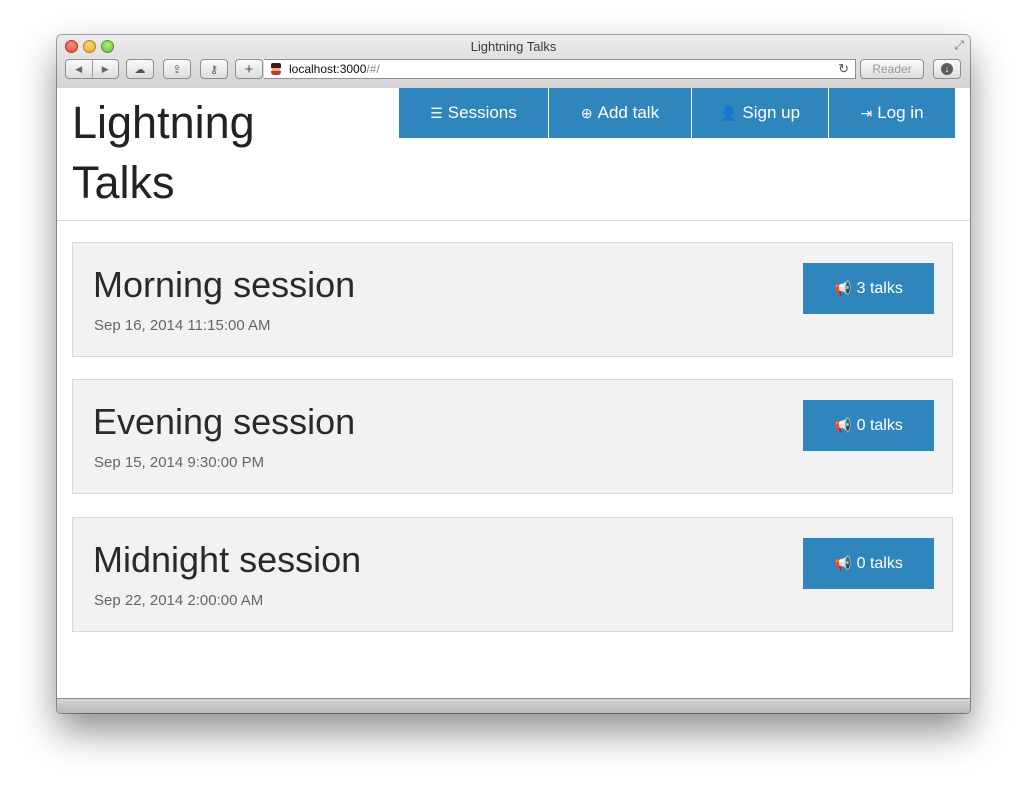  I want to click on forward-icon: ▶, so click(106, 69).